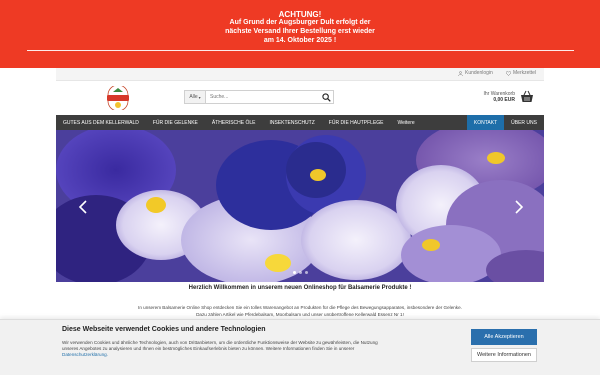 Image resolution: width=600 pixels, height=375 pixels. Describe the element at coordinates (406, 122) in the screenshot. I see `nav-item-weitere: Weitere` at that location.